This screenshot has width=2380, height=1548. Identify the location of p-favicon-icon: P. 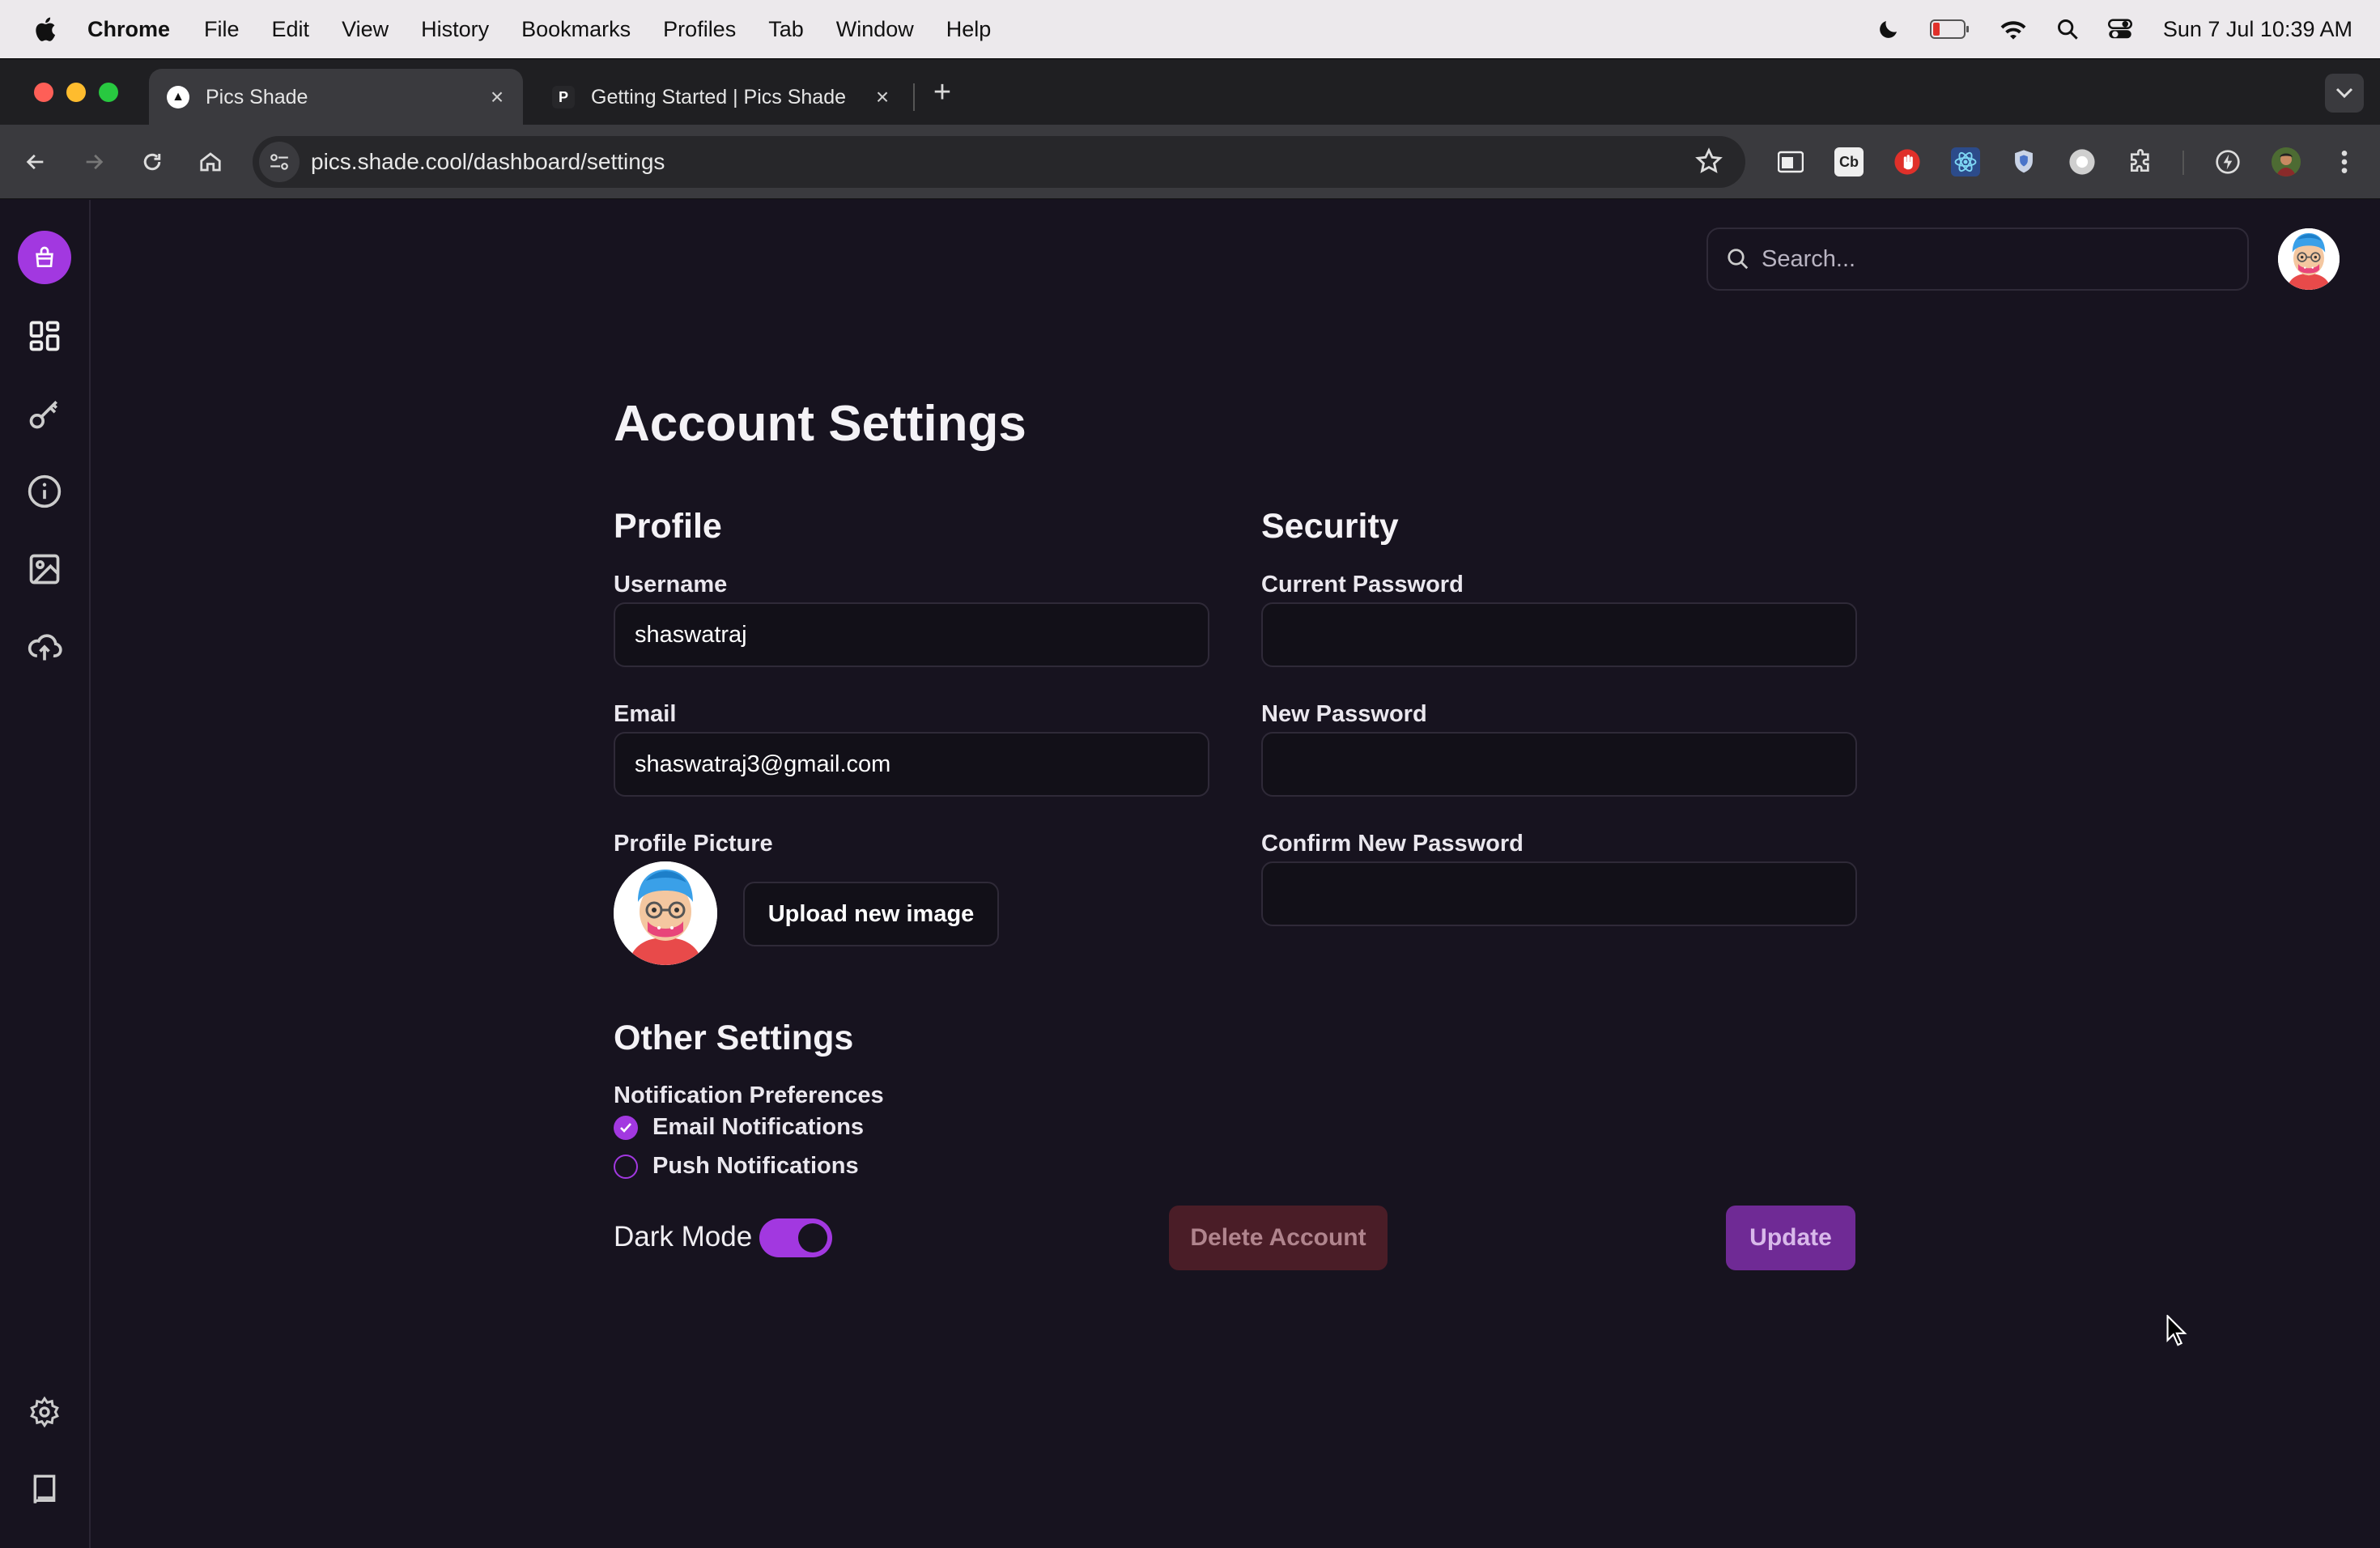
(563, 97).